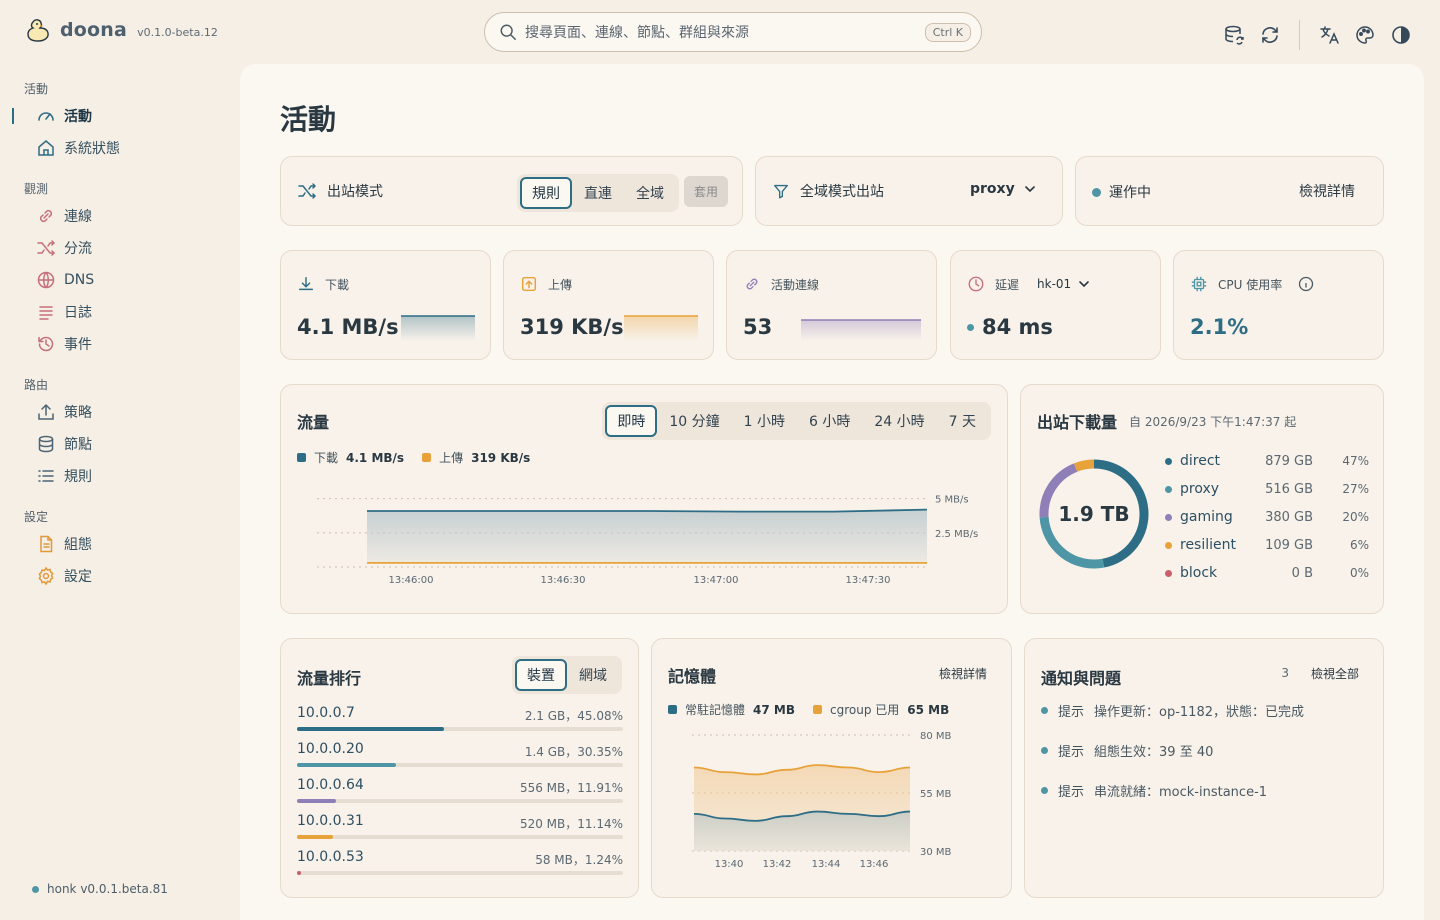 The height and width of the screenshot is (920, 1440). Describe the element at coordinates (729, 864) in the screenshot. I see `x-tick-label: 13:40` at that location.